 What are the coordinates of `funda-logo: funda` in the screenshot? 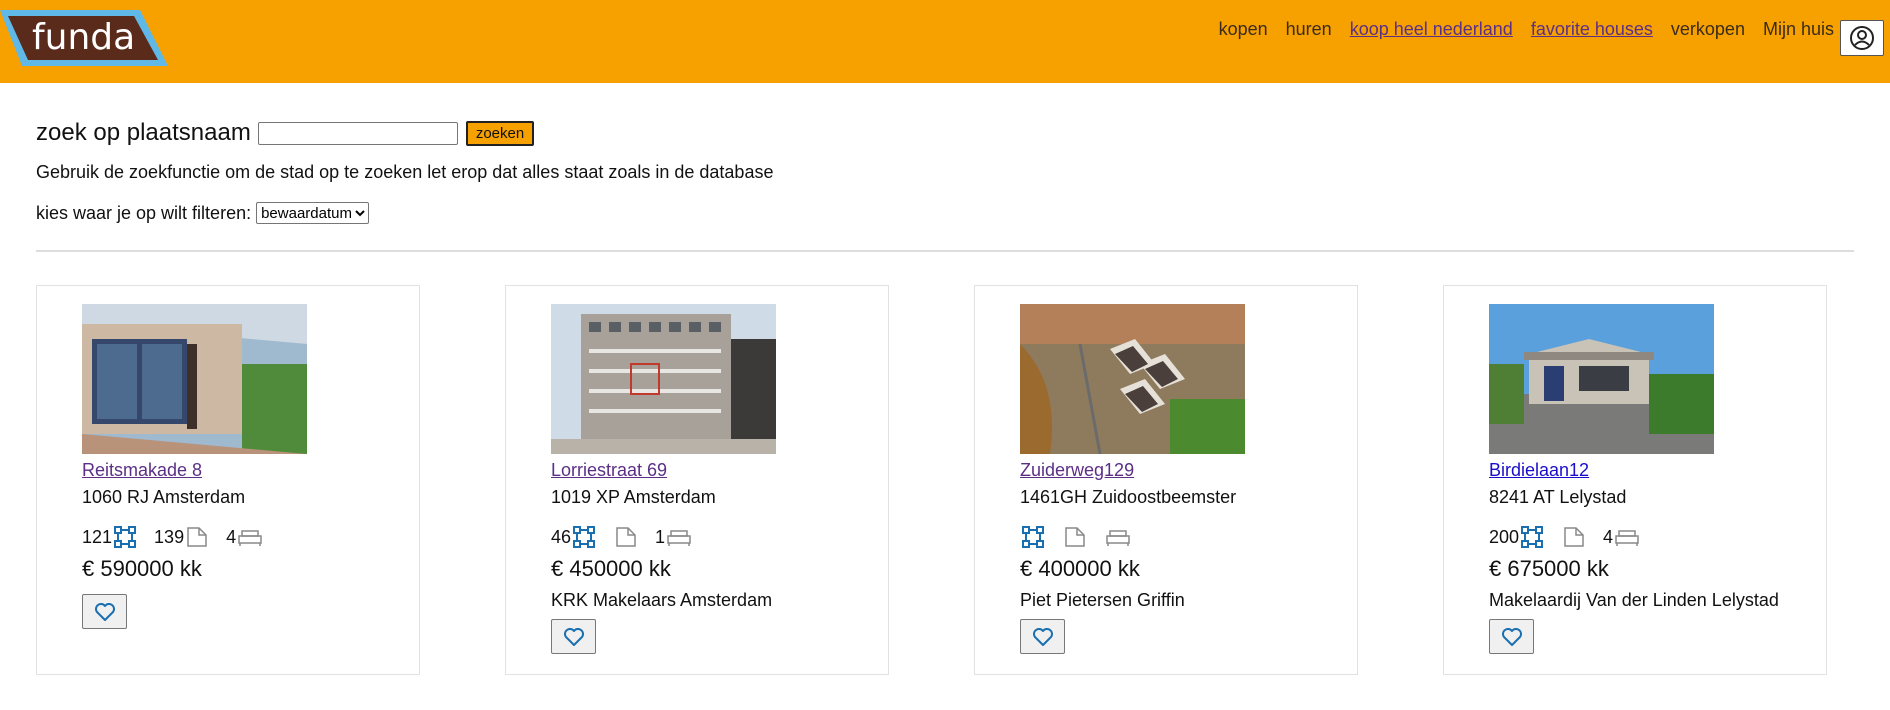 It's located at (86, 38).